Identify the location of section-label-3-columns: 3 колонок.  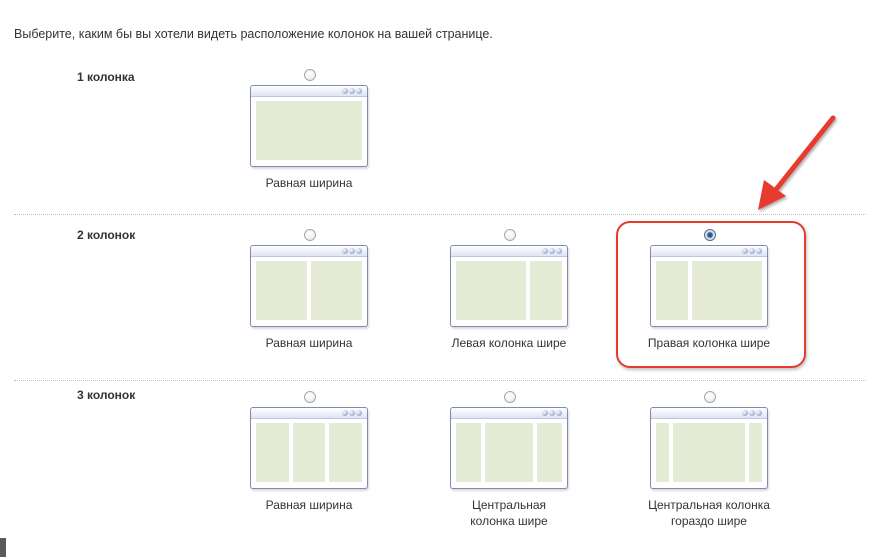
(106, 395).